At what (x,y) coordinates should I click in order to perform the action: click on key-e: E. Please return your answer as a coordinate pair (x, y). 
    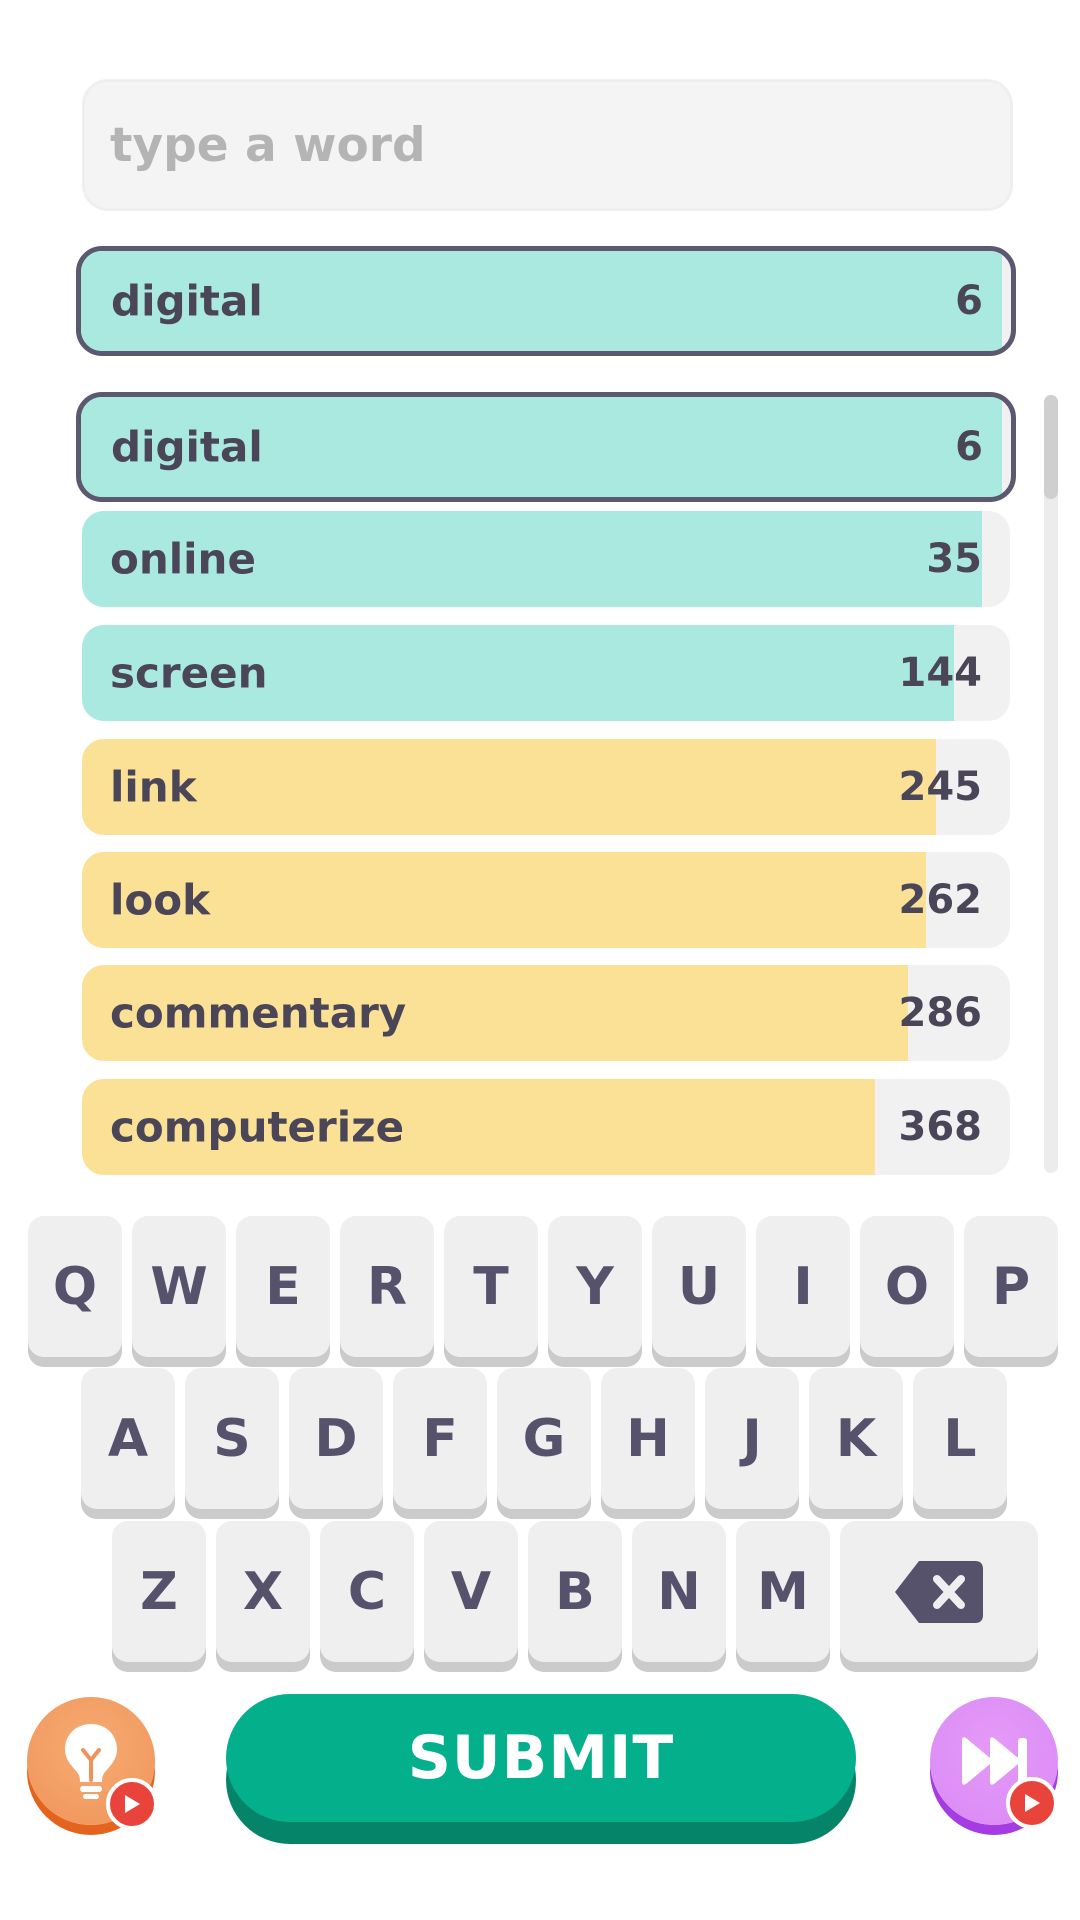
    Looking at the image, I should click on (283, 1286).